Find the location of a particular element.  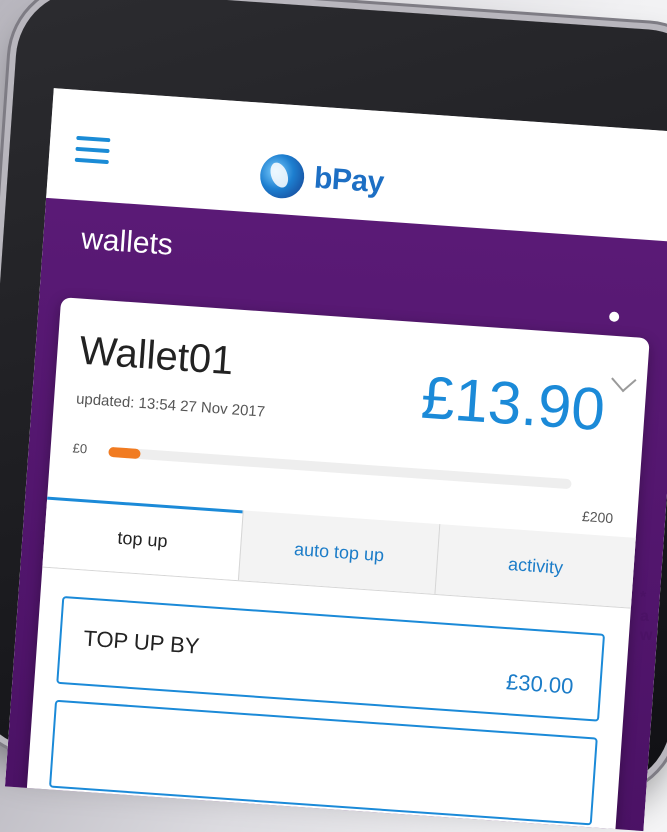

tab-auto-top-up: auto top up is located at coordinates (338, 552).